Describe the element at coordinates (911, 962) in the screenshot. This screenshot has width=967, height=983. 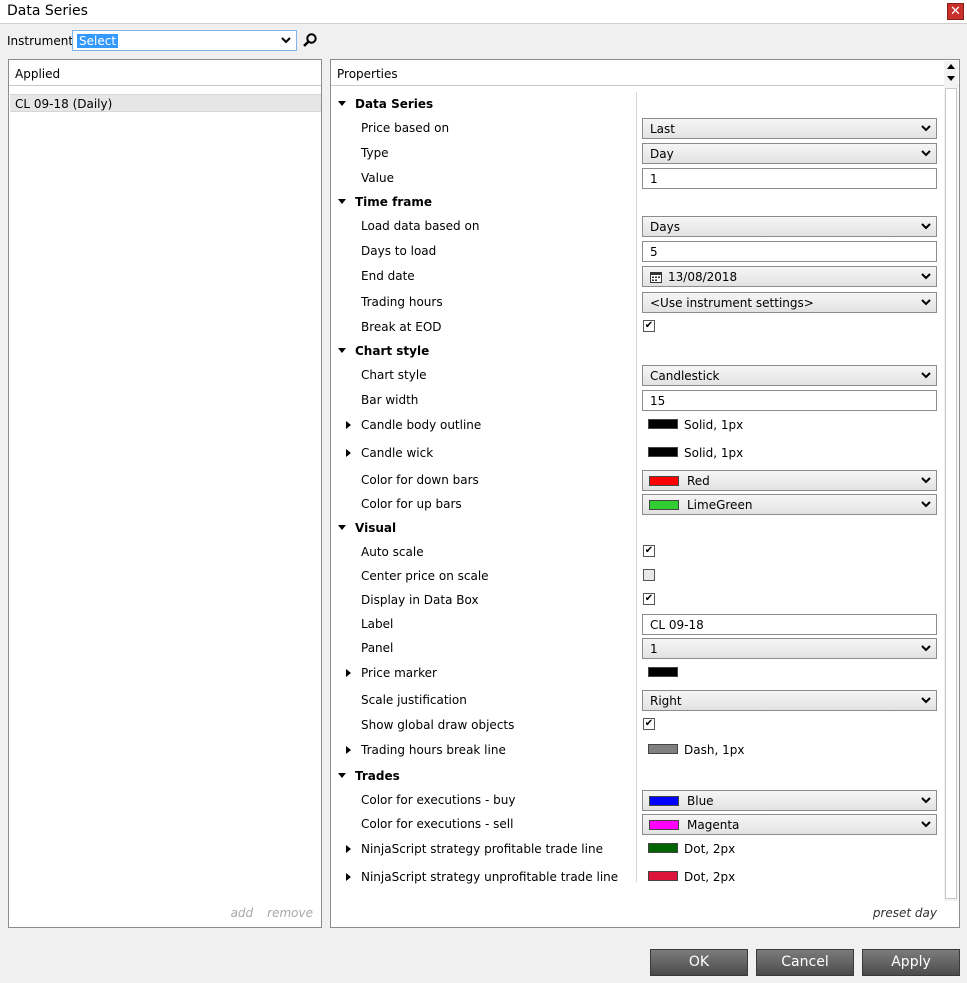
I see `apply-button: Apply` at that location.